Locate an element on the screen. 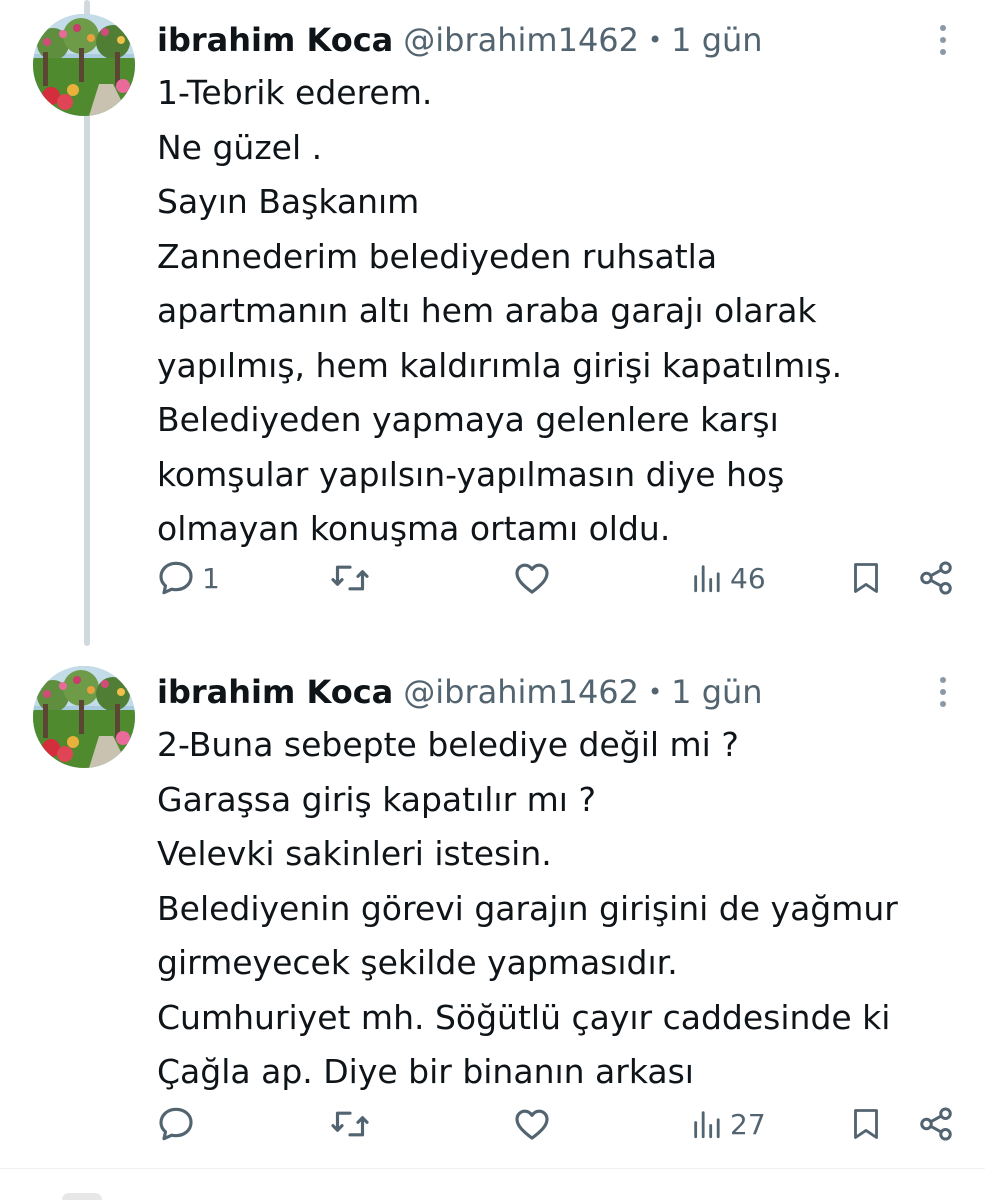 The image size is (985, 1200). tweet-text-line: Zannederim belediyeden ruhsatla is located at coordinates (437, 256).